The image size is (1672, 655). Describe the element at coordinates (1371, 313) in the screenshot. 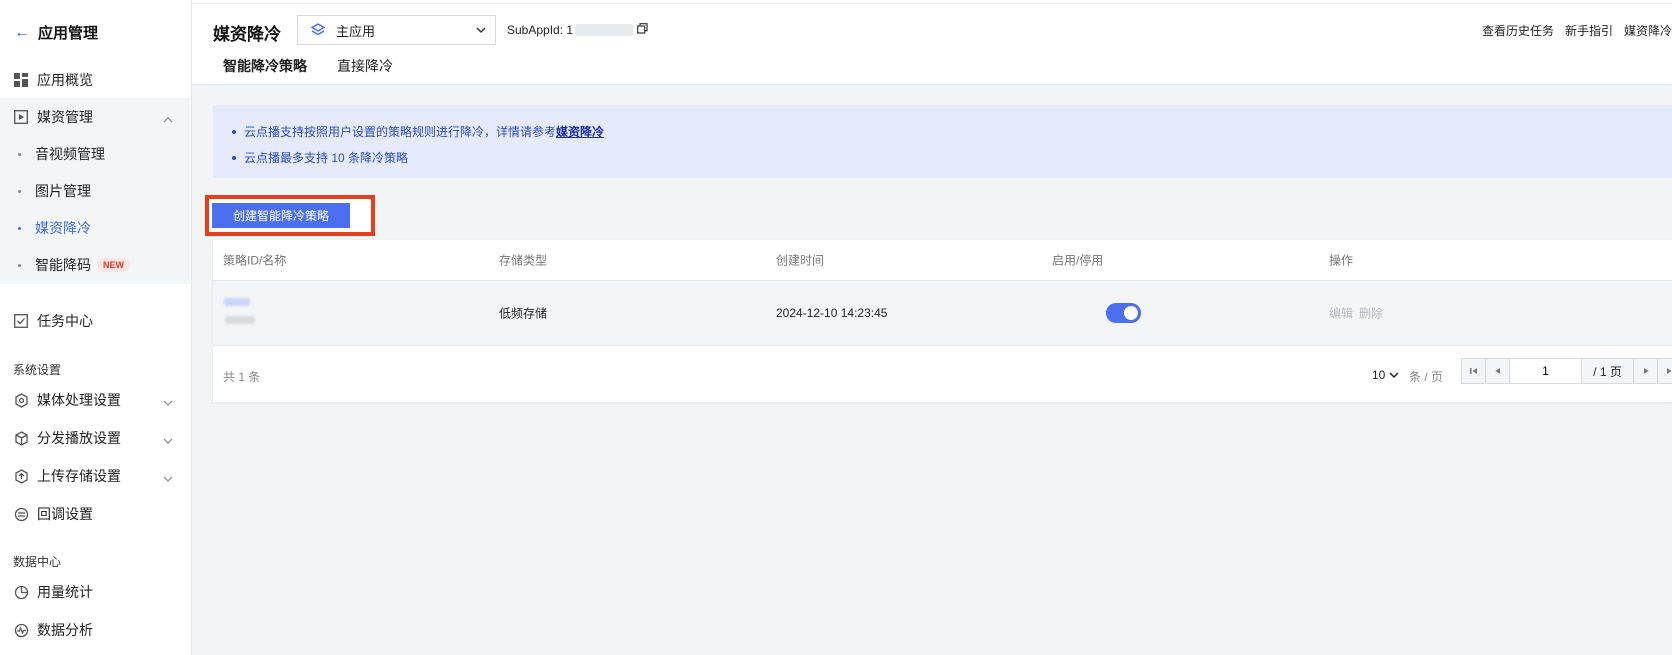

I see `delete-action: 删除` at that location.